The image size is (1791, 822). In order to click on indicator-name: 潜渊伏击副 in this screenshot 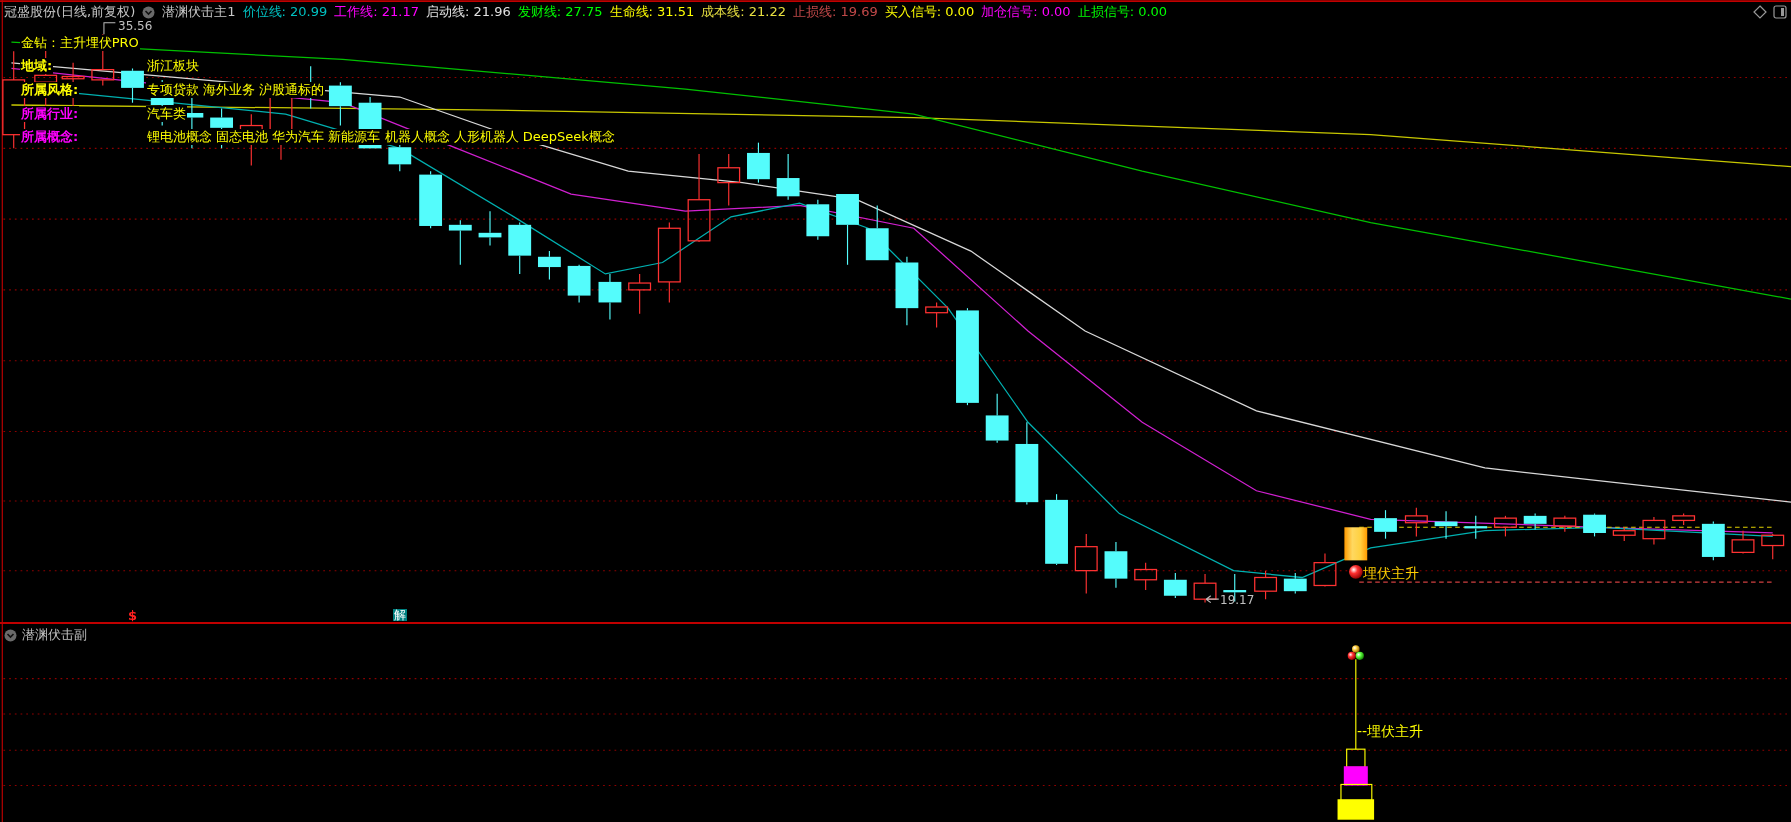, I will do `click(54, 635)`.